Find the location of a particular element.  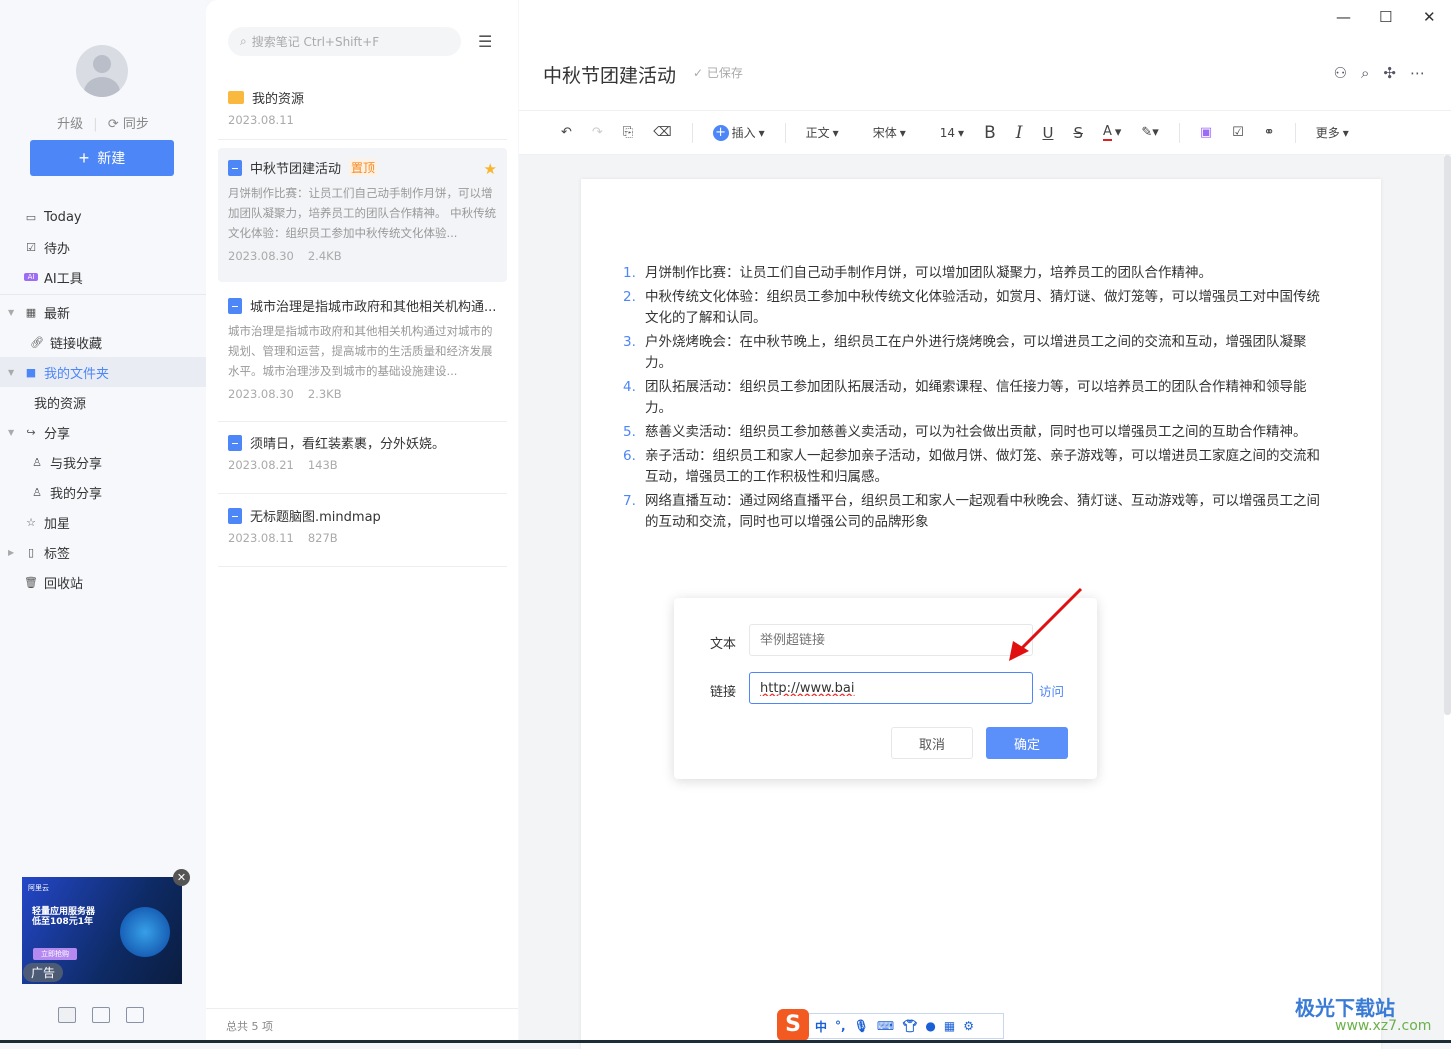

confirm-button: 确定 is located at coordinates (1027, 743).